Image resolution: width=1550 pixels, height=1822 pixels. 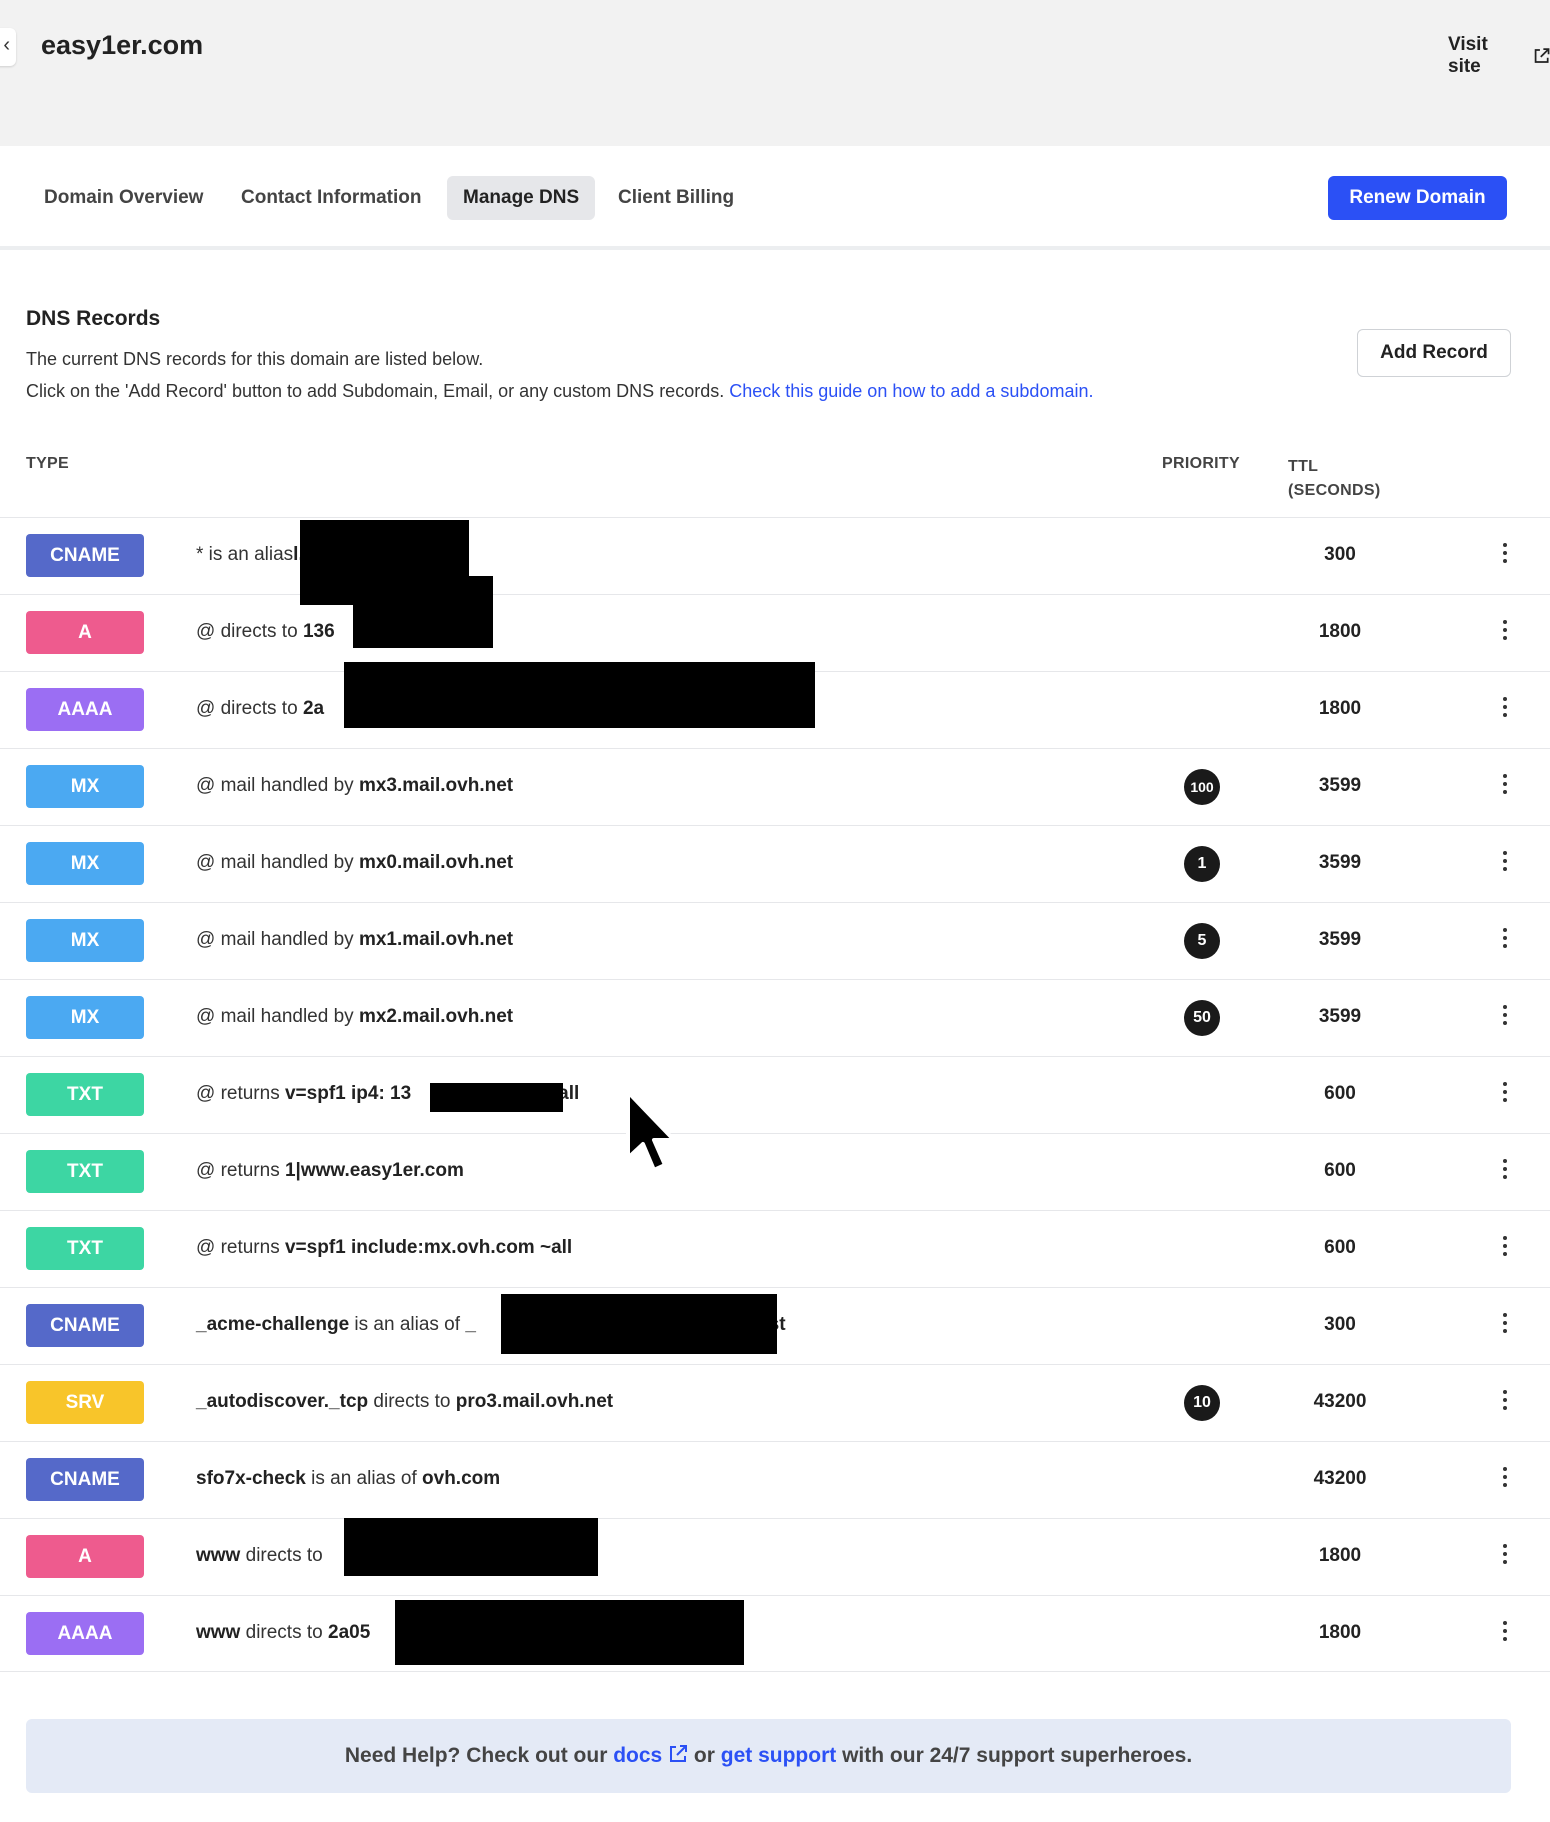 I want to click on record-relation: * is an alias, so click(x=245, y=554).